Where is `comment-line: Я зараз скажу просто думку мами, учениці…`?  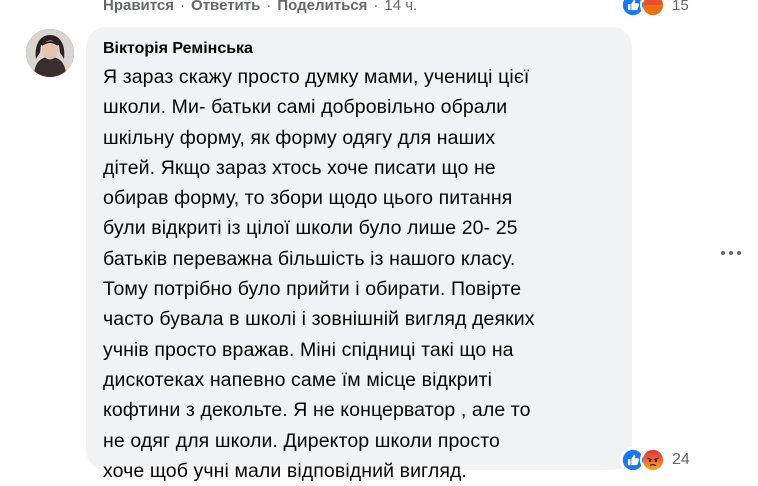
comment-line: Я зараз скажу просто думку мами, учениці… is located at coordinates (316, 77).